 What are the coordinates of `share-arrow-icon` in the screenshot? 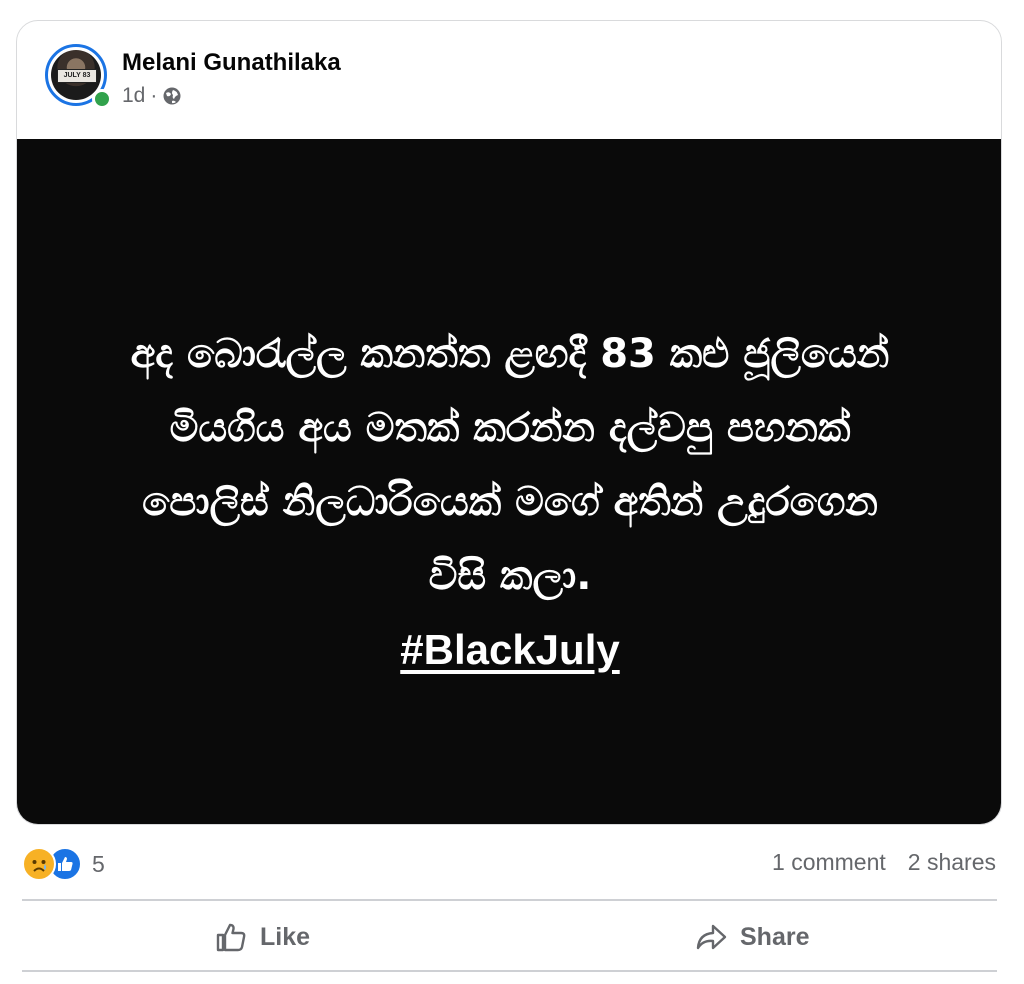 It's located at (711, 937).